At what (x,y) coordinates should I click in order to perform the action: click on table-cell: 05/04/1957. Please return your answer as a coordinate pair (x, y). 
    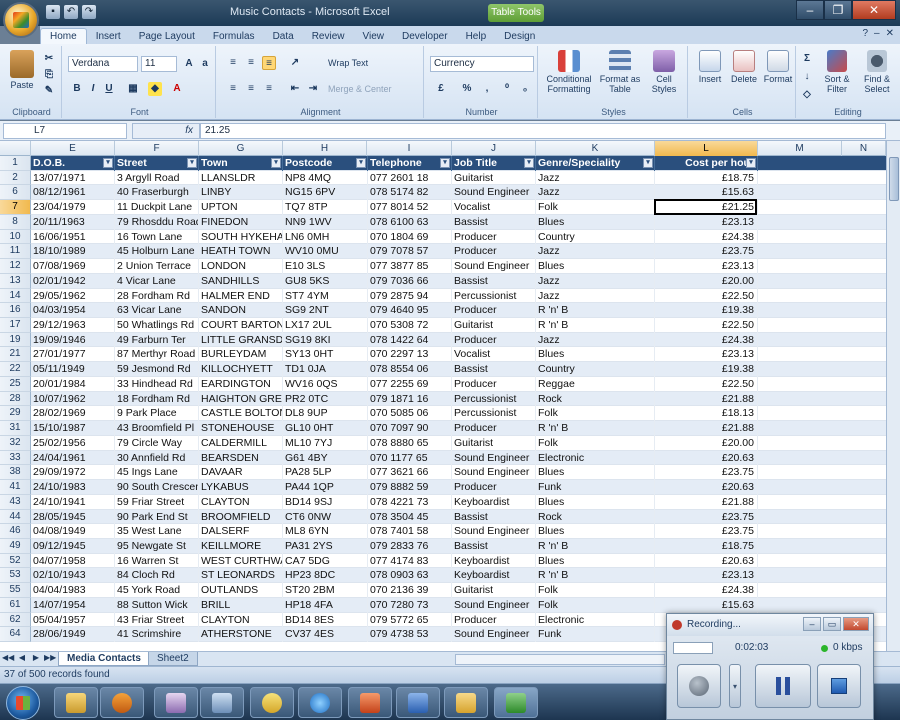
    Looking at the image, I should click on (73, 620).